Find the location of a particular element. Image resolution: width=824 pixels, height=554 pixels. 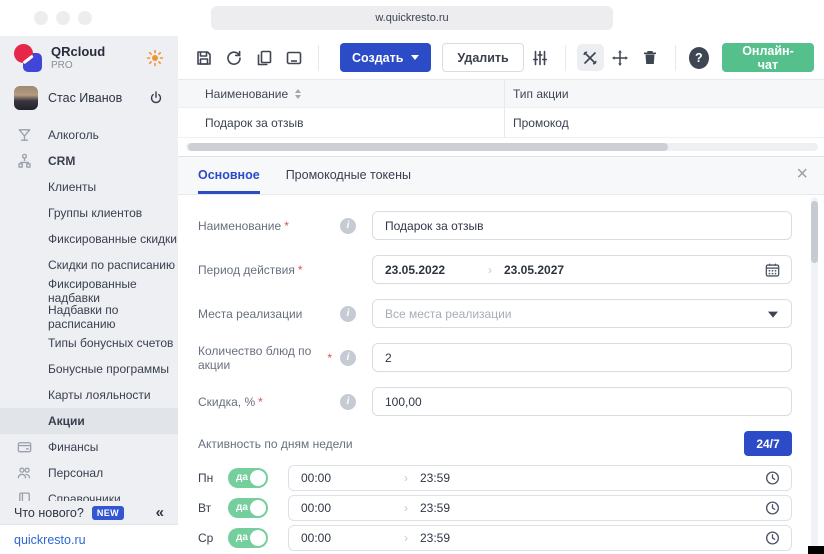

sidebar-item-scheduled-discounts: Скидки по расписанию is located at coordinates (89, 265).